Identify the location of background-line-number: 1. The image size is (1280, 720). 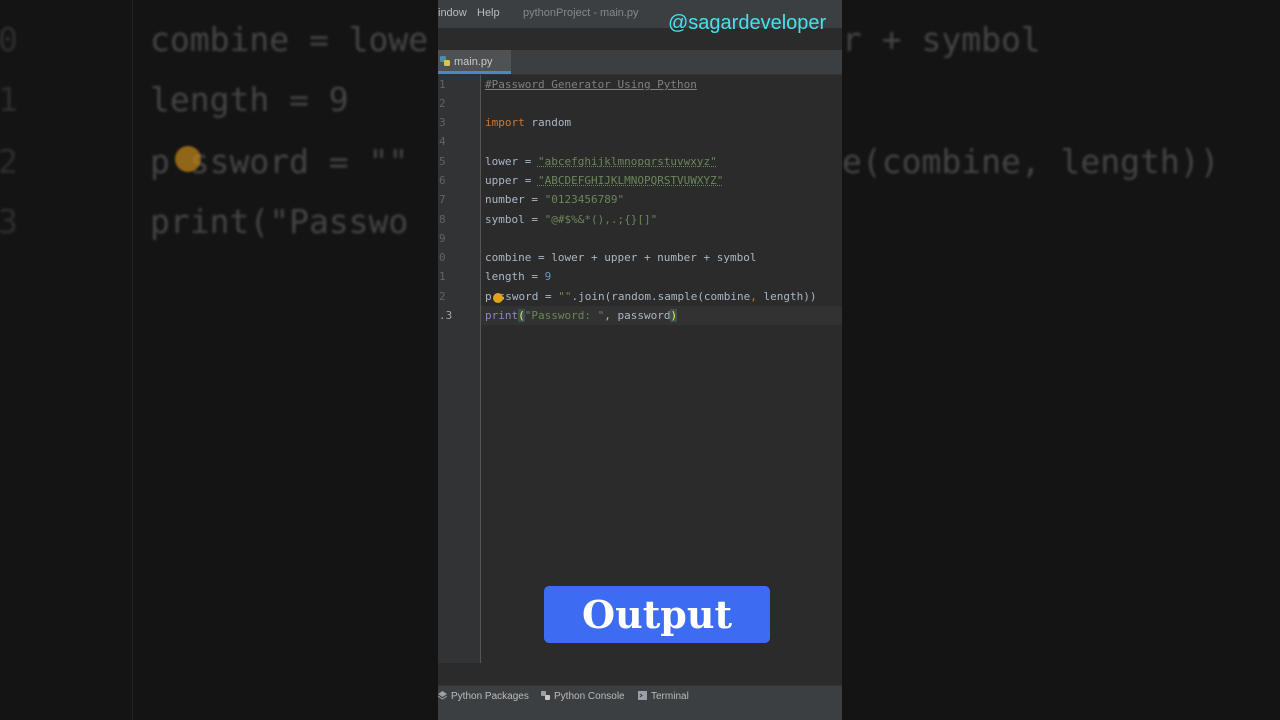
(9, 99).